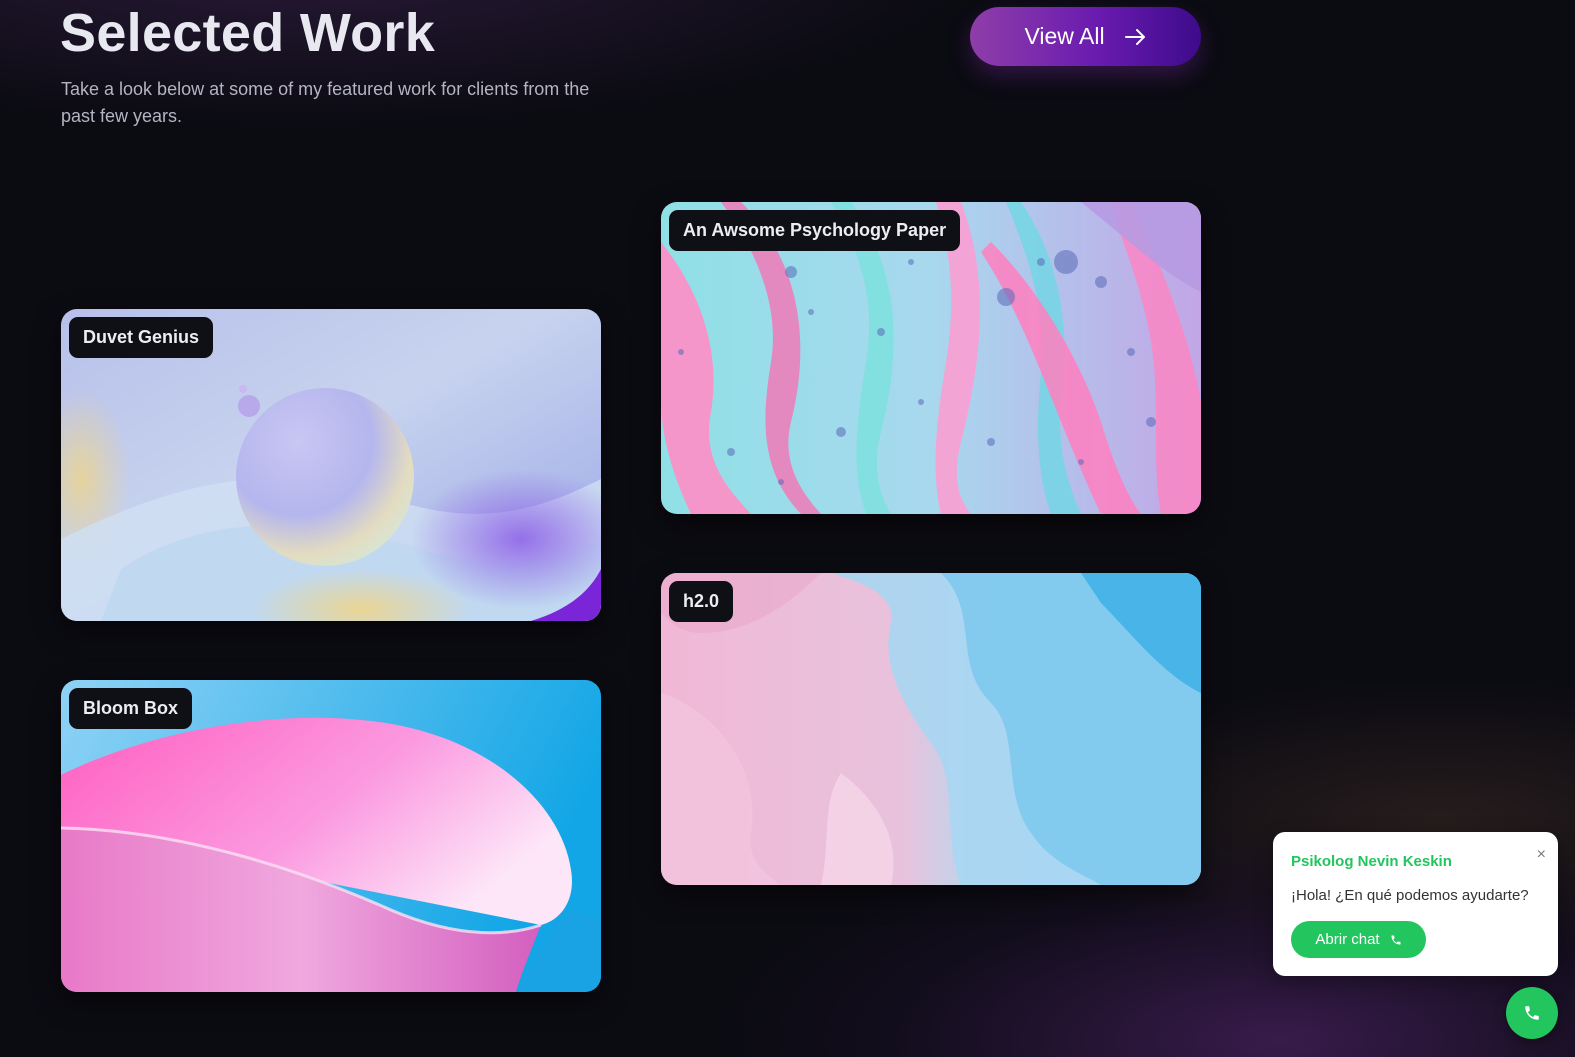 The height and width of the screenshot is (1057, 1575). I want to click on view-all-label: View All, so click(1064, 36).